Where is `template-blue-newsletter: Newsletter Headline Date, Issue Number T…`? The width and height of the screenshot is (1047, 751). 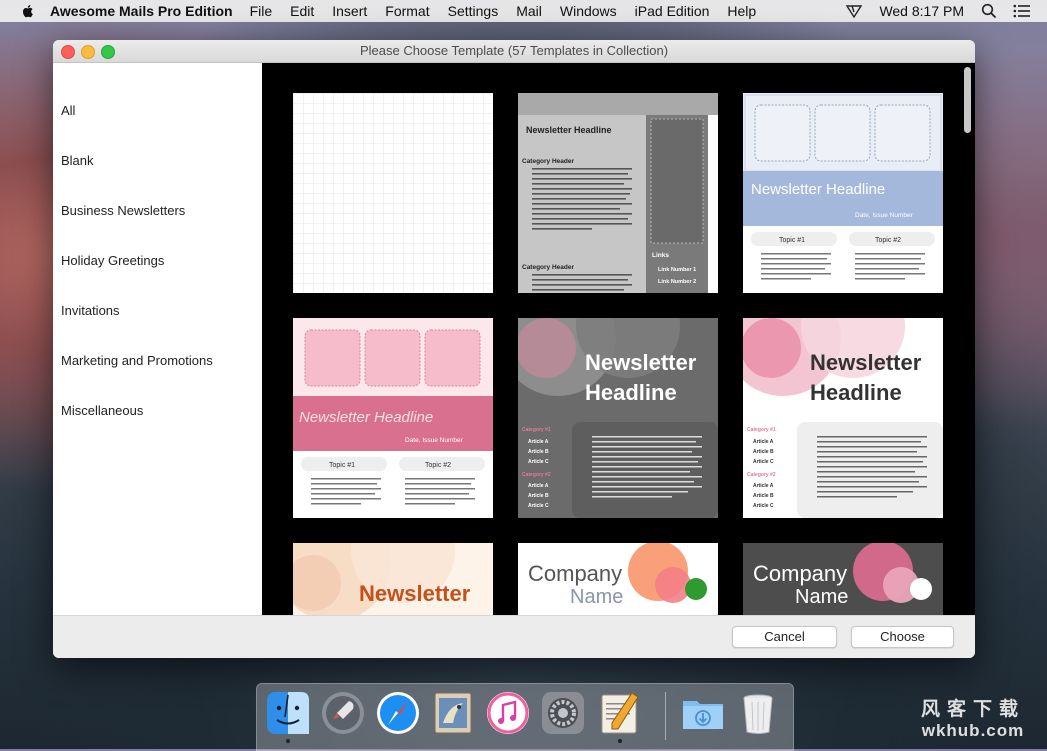
template-blue-newsletter: Newsletter Headline Date, Issue Number T… is located at coordinates (843, 193).